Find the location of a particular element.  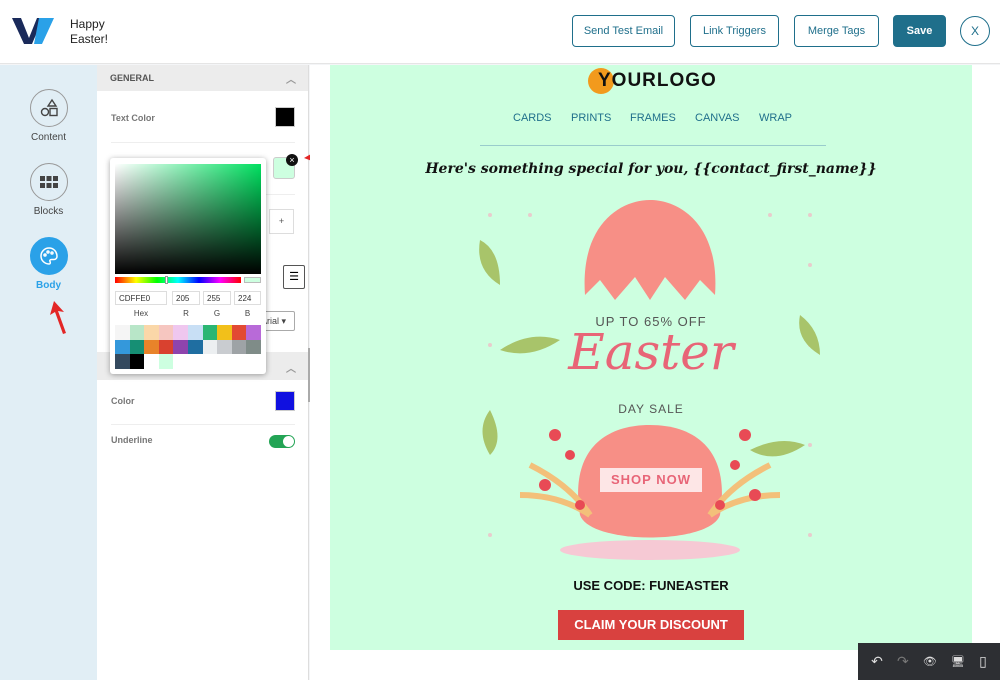

shapes-icon is located at coordinates (48, 108).